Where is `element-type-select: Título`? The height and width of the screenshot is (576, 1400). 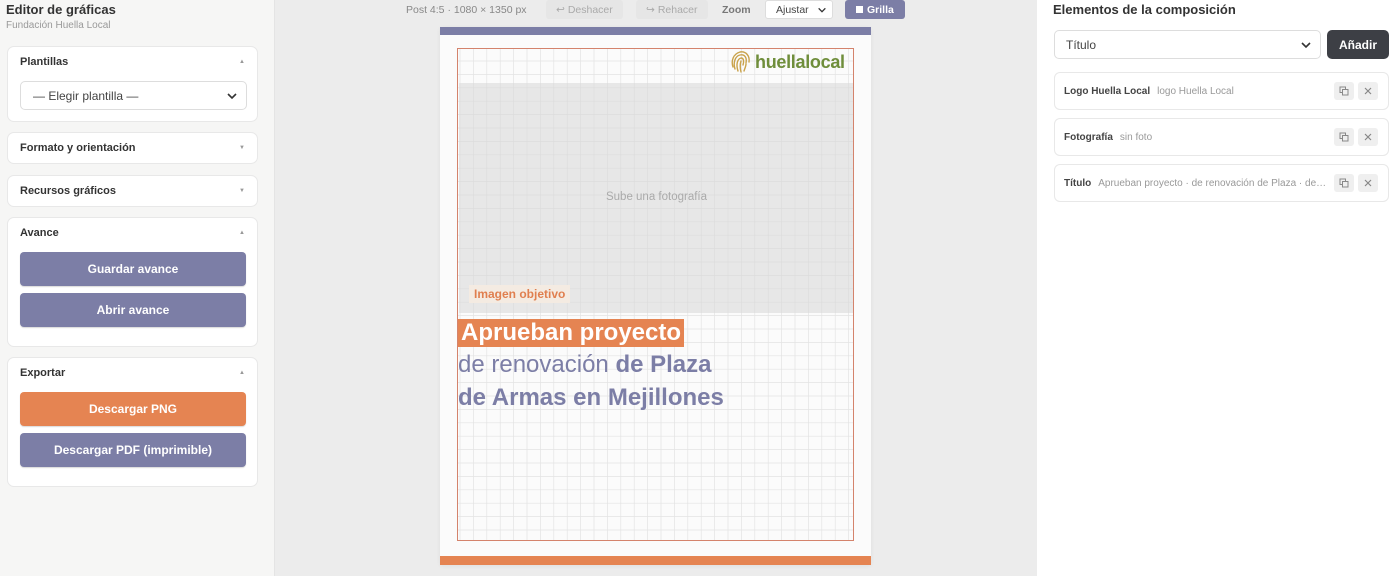 element-type-select: Título is located at coordinates (1187, 44).